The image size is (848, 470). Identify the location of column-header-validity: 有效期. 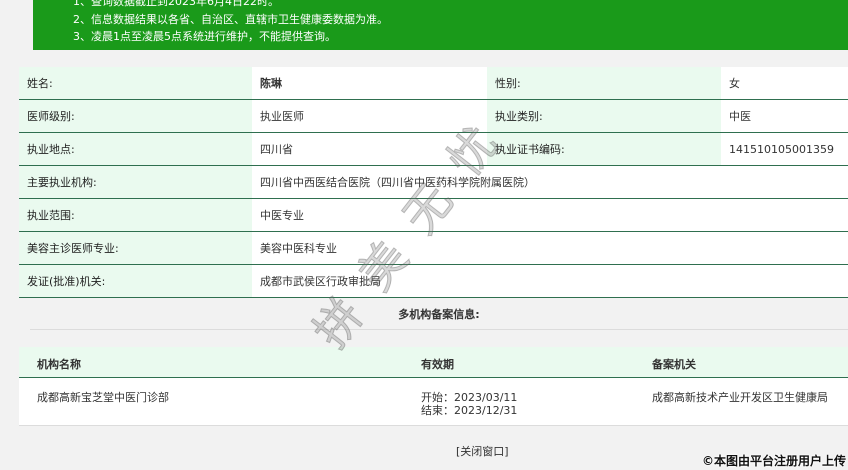
(437, 364).